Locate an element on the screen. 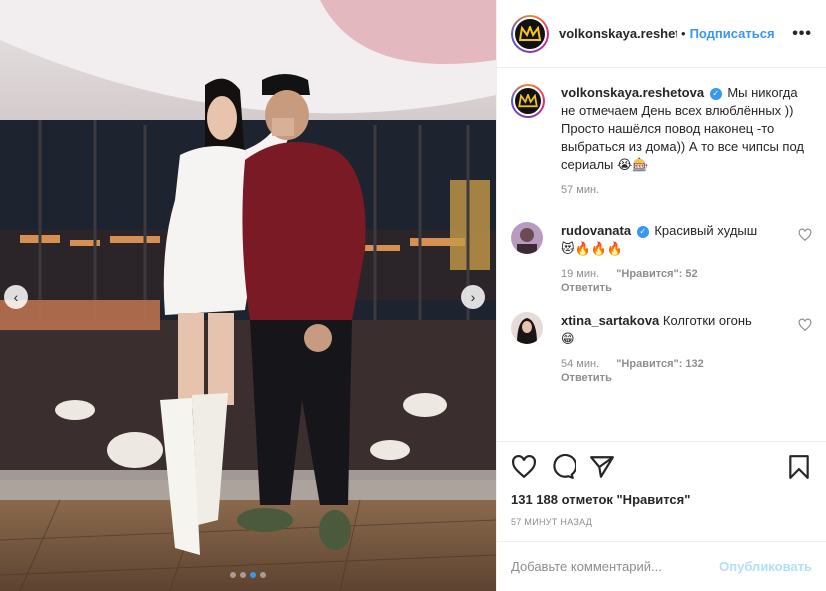 The height and width of the screenshot is (591, 826). comment-emojis: 😻🔥🔥🔥 is located at coordinates (592, 248).